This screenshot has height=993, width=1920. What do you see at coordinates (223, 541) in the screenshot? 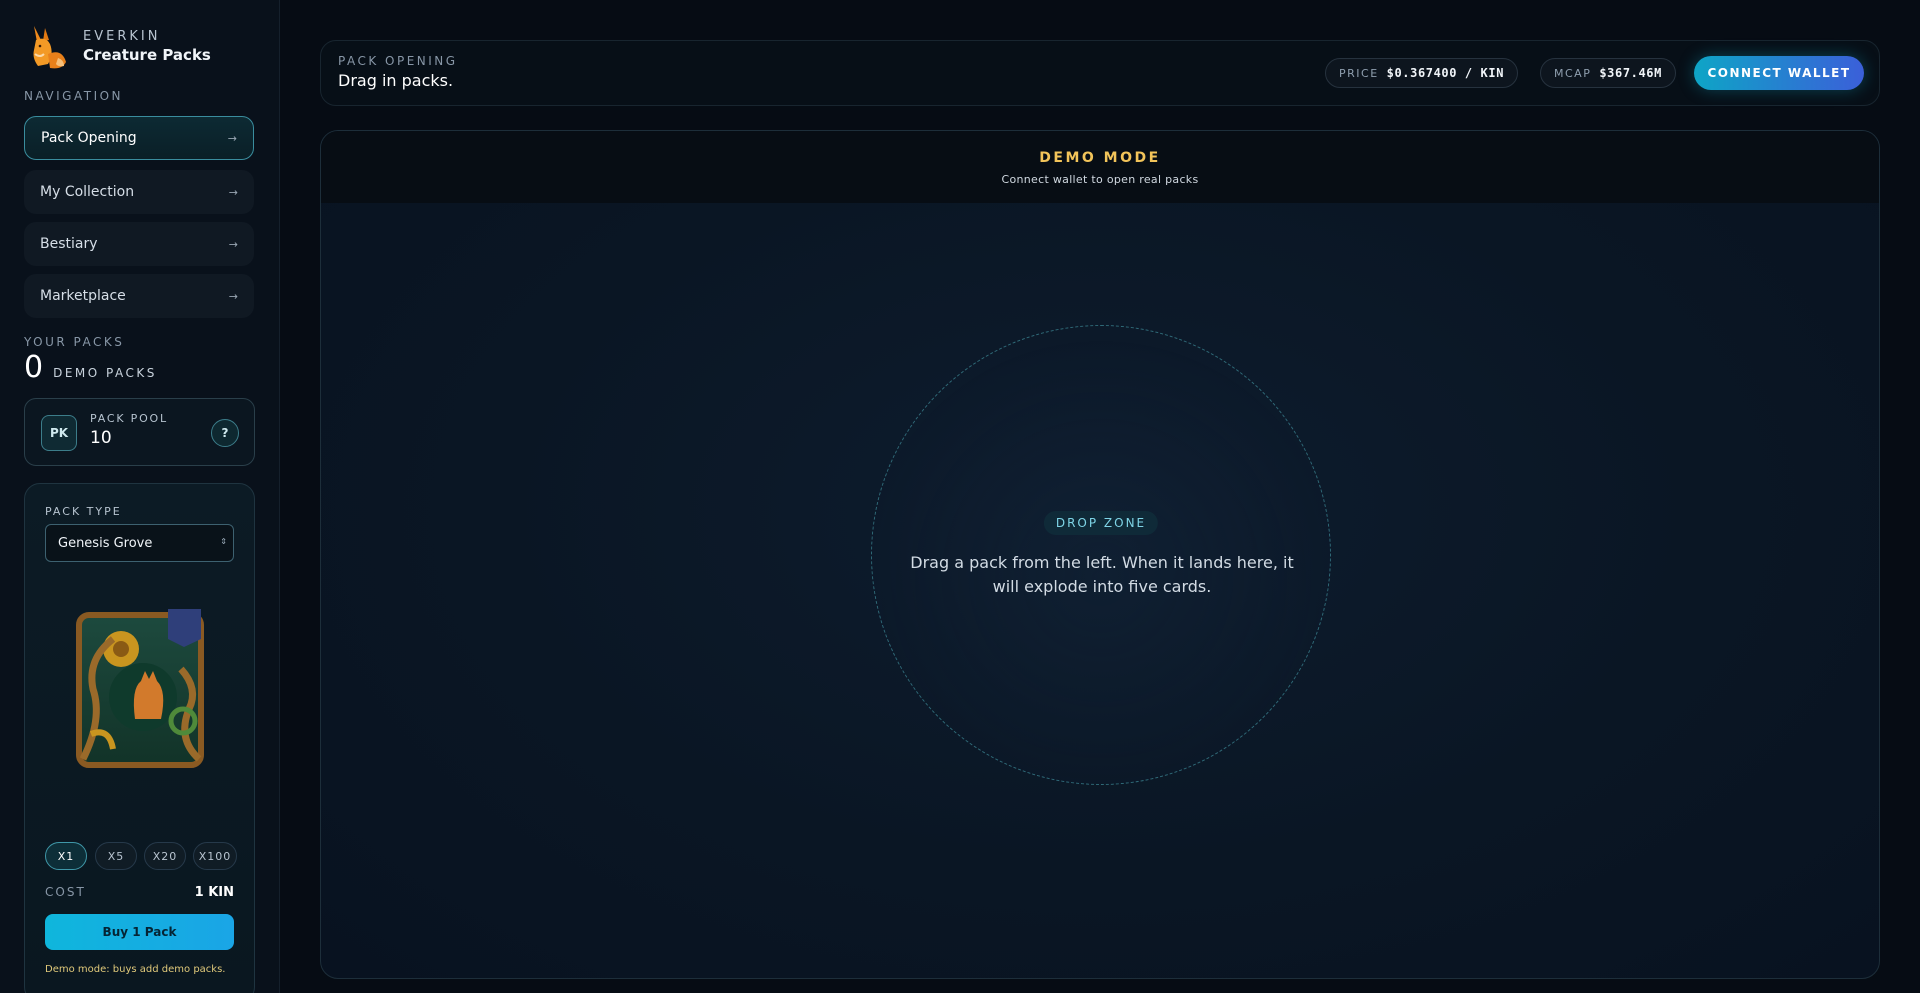
I see `select-arrows-icon: ⇕` at bounding box center [223, 541].